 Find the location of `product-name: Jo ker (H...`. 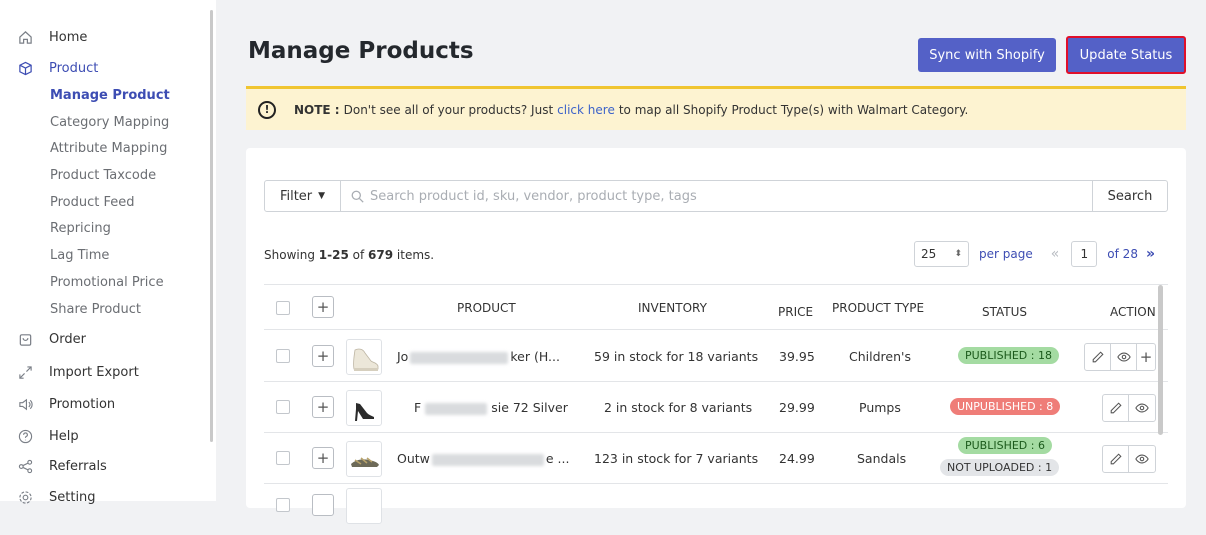

product-name: Jo ker (H... is located at coordinates (478, 356).